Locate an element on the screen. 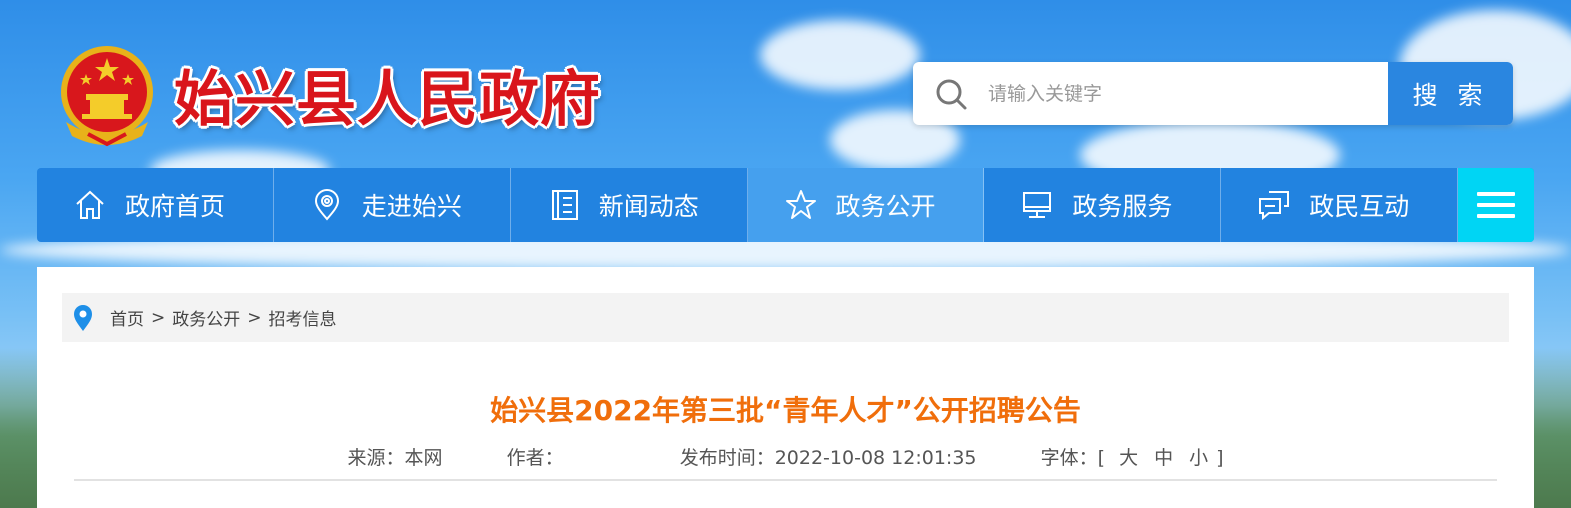  hamburger-menu-icon is located at coordinates (1496, 205).